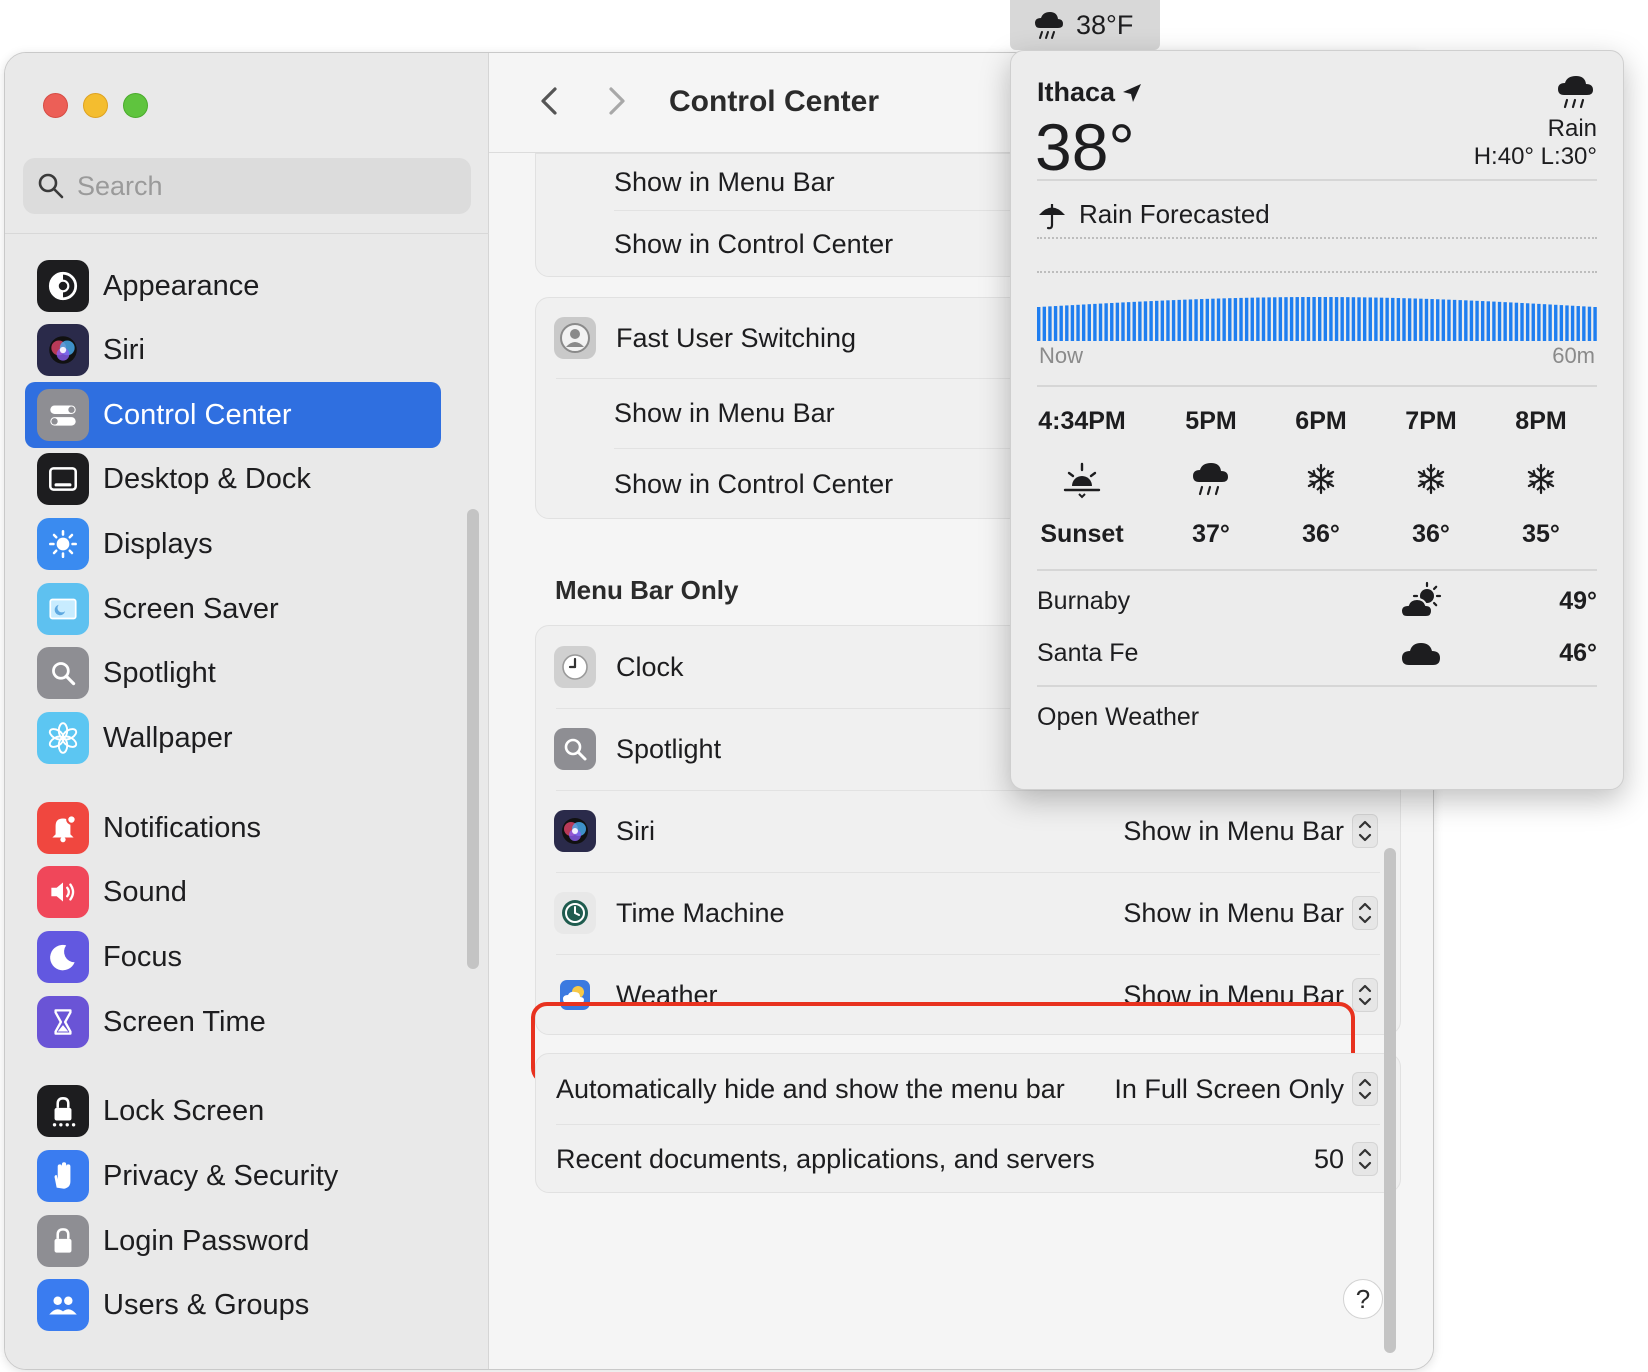 The height and width of the screenshot is (1372, 1648). Describe the element at coordinates (1578, 600) in the screenshot. I see `location-temperature: 49°` at that location.